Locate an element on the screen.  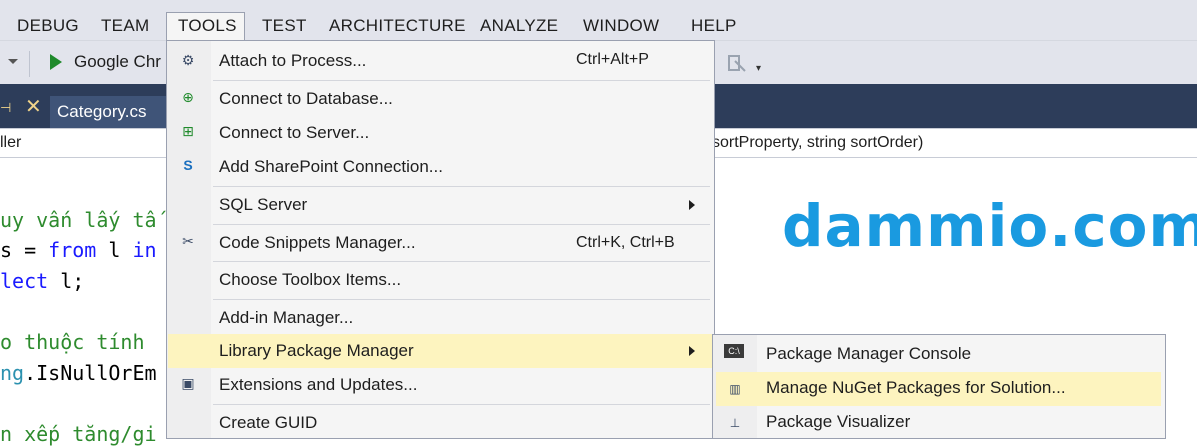
close-icon: ✕ is located at coordinates (33, 106).